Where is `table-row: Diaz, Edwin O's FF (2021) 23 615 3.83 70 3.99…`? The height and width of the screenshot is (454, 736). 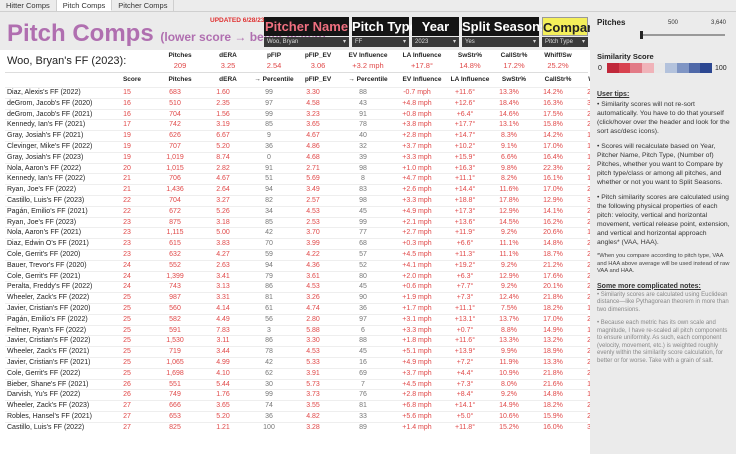 table-row: Diaz, Edwin O's FF (2021) 23 615 3.83 70 3.99… is located at coordinates (306, 243).